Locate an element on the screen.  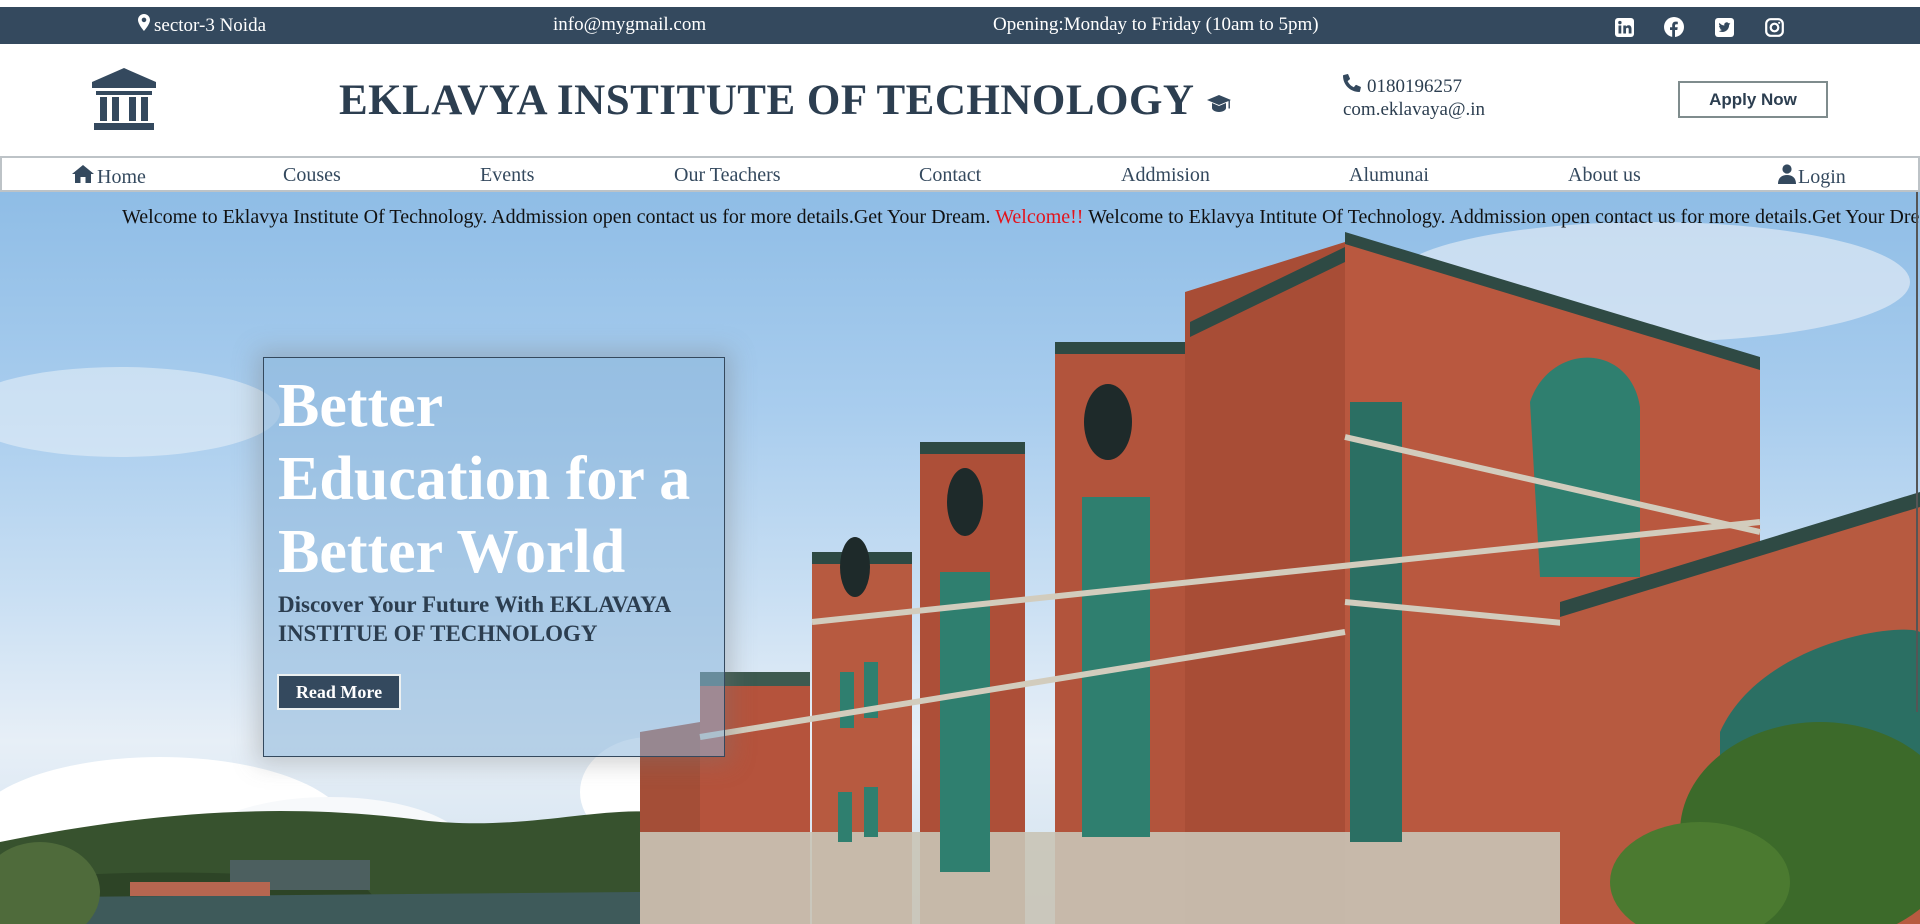
nav-item-about-us: About us is located at coordinates (1604, 175).